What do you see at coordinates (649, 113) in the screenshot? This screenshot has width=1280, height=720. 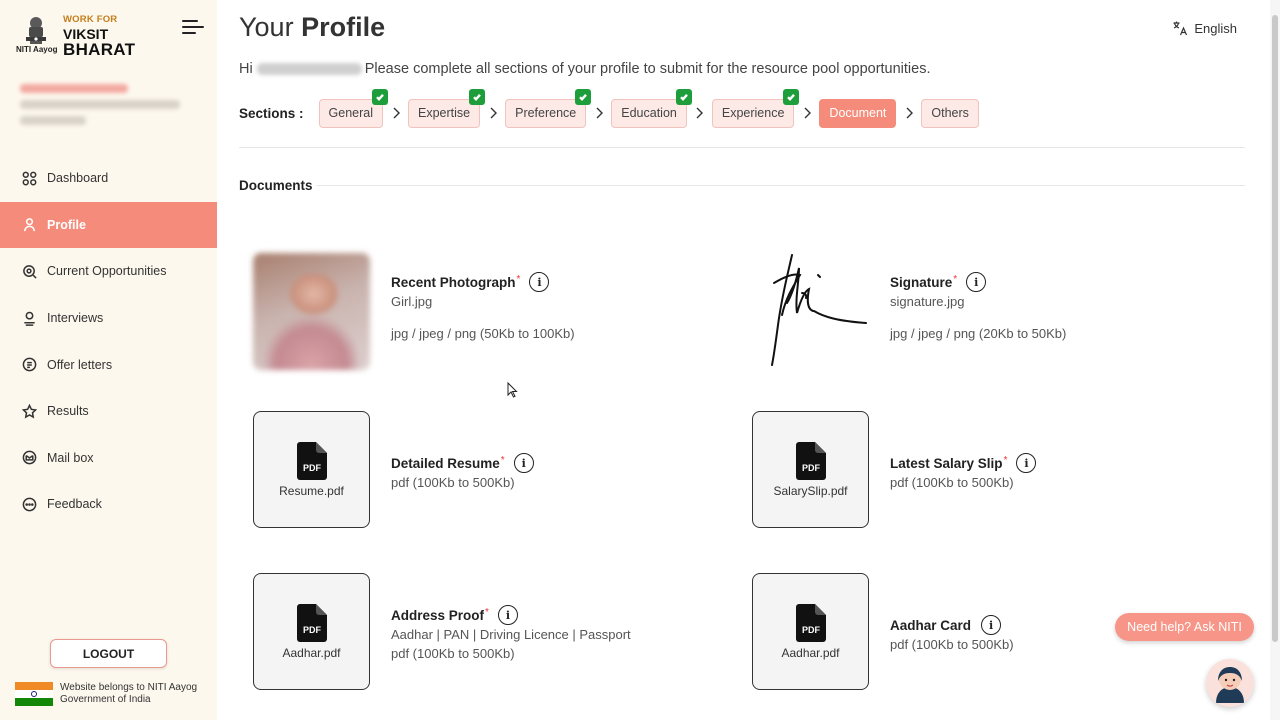 I see `step-label: Education` at bounding box center [649, 113].